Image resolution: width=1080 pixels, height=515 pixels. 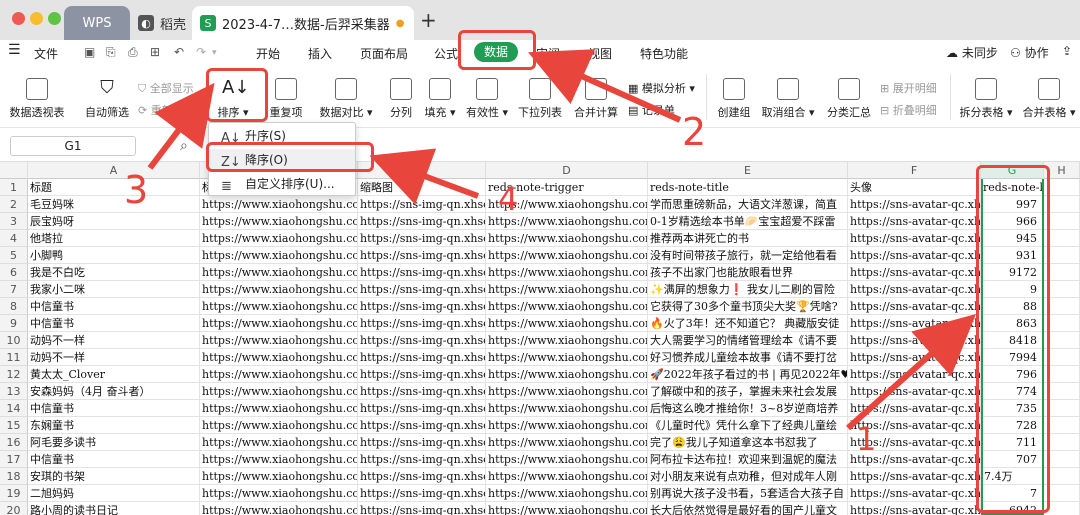 I want to click on column-header-h: H, so click(x=1062, y=170).